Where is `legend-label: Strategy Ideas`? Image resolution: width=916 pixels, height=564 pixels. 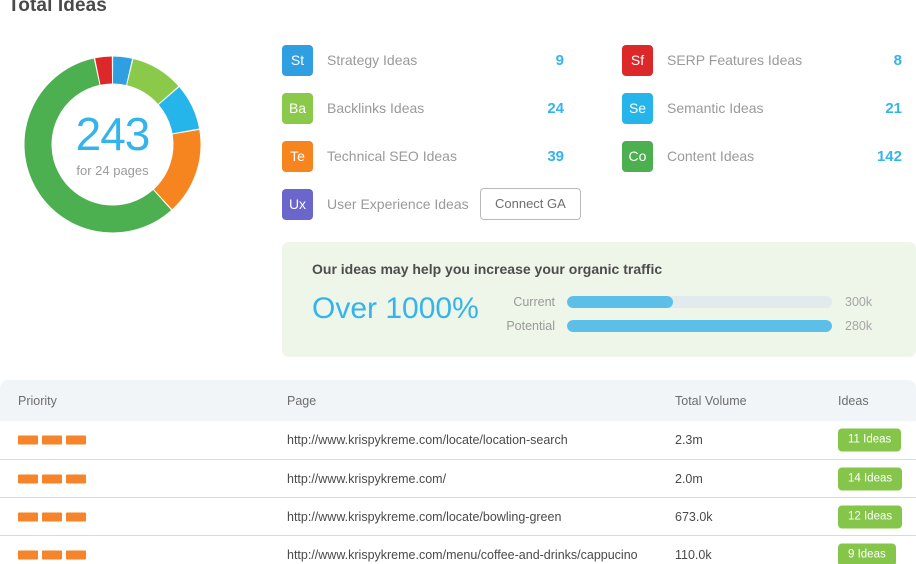
legend-label: Strategy Ideas is located at coordinates (372, 60).